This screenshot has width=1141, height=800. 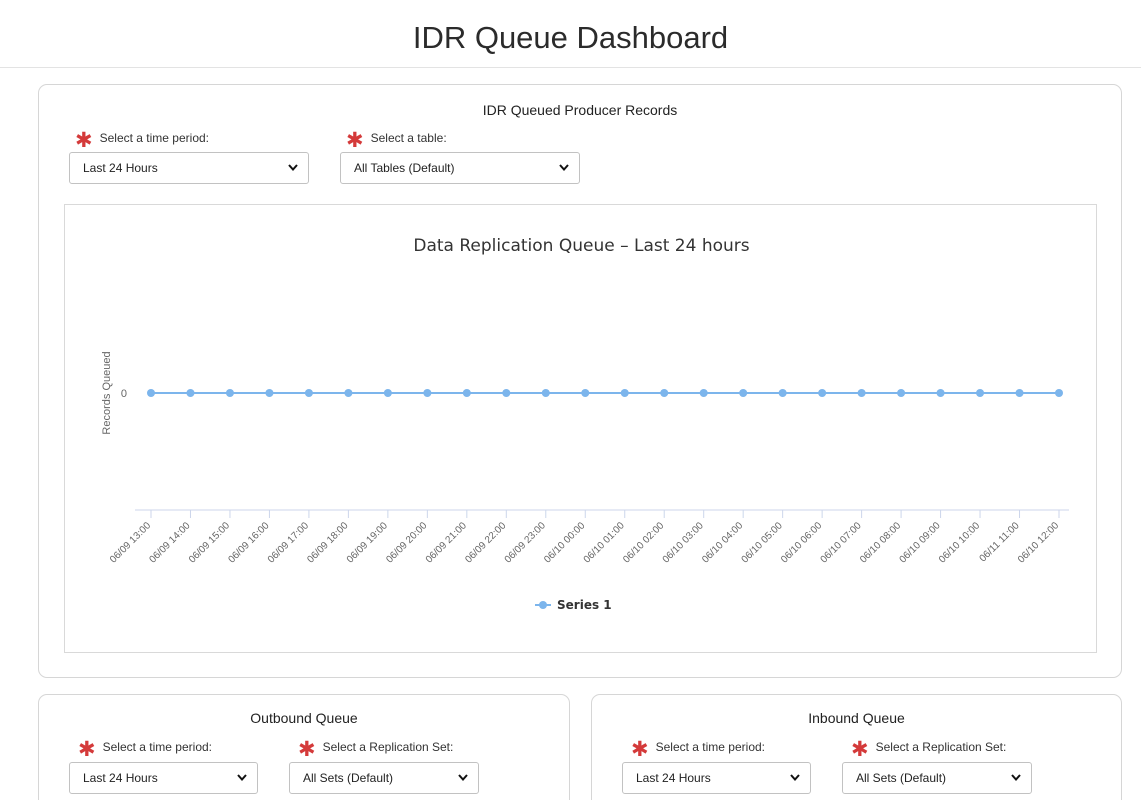 I want to click on x-tick-label: 06/09 19:00, so click(x=367, y=542).